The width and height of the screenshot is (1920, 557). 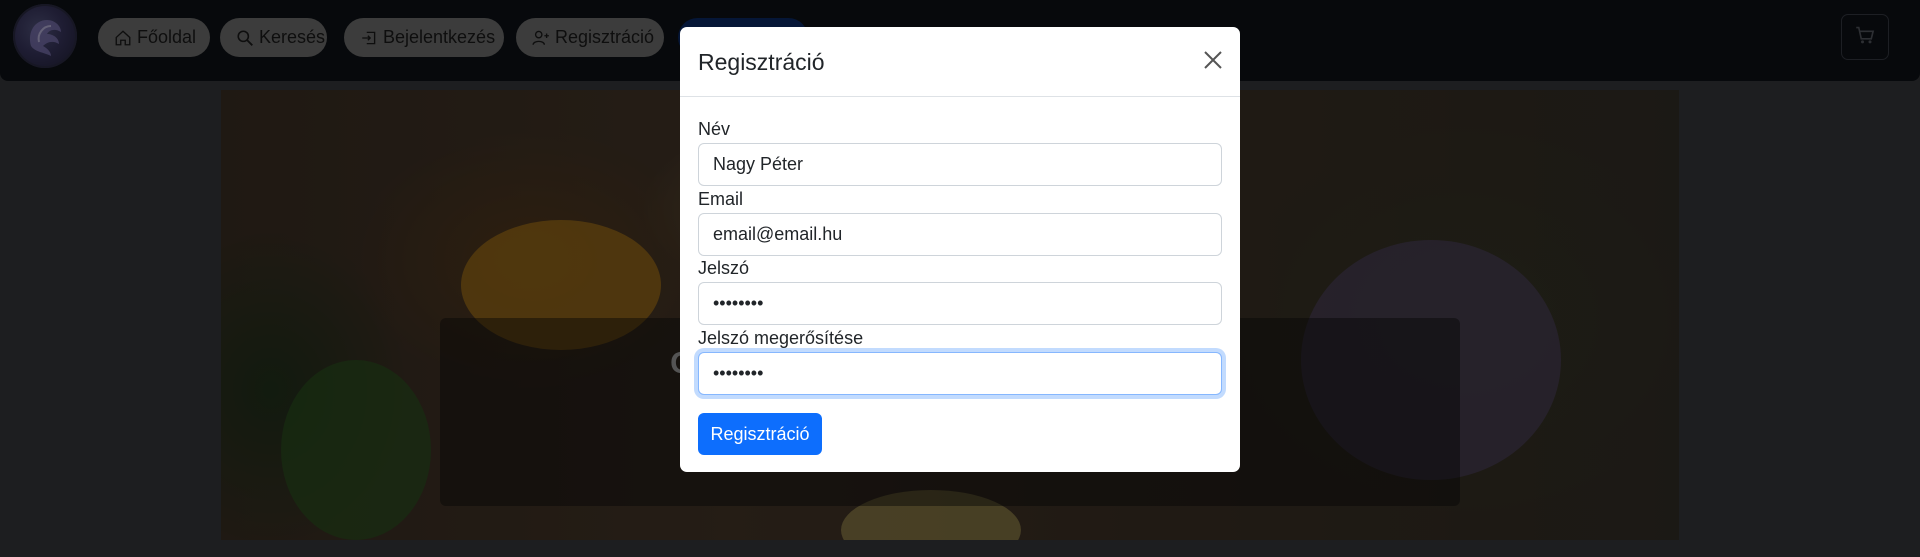 What do you see at coordinates (960, 373) in the screenshot?
I see `confirm-password-input` at bounding box center [960, 373].